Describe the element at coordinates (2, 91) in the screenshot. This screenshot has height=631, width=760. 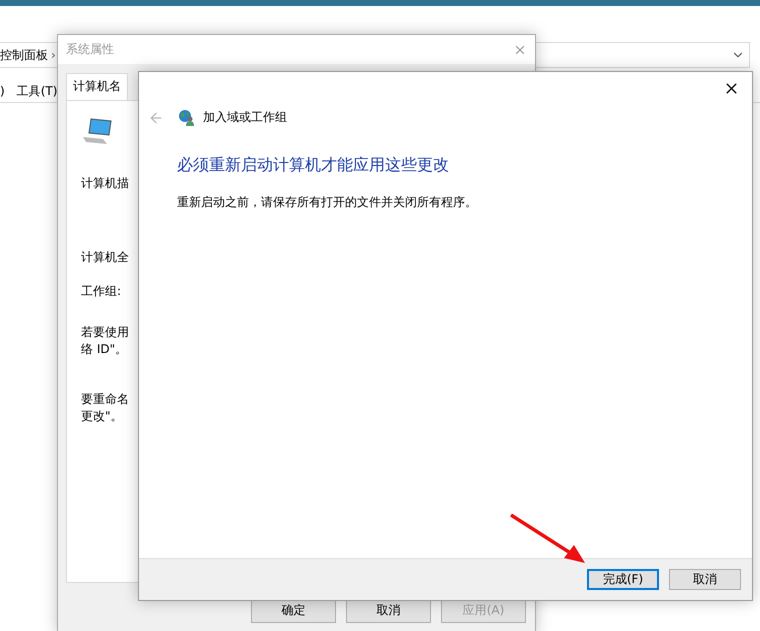
I see `menu-item: )` at that location.